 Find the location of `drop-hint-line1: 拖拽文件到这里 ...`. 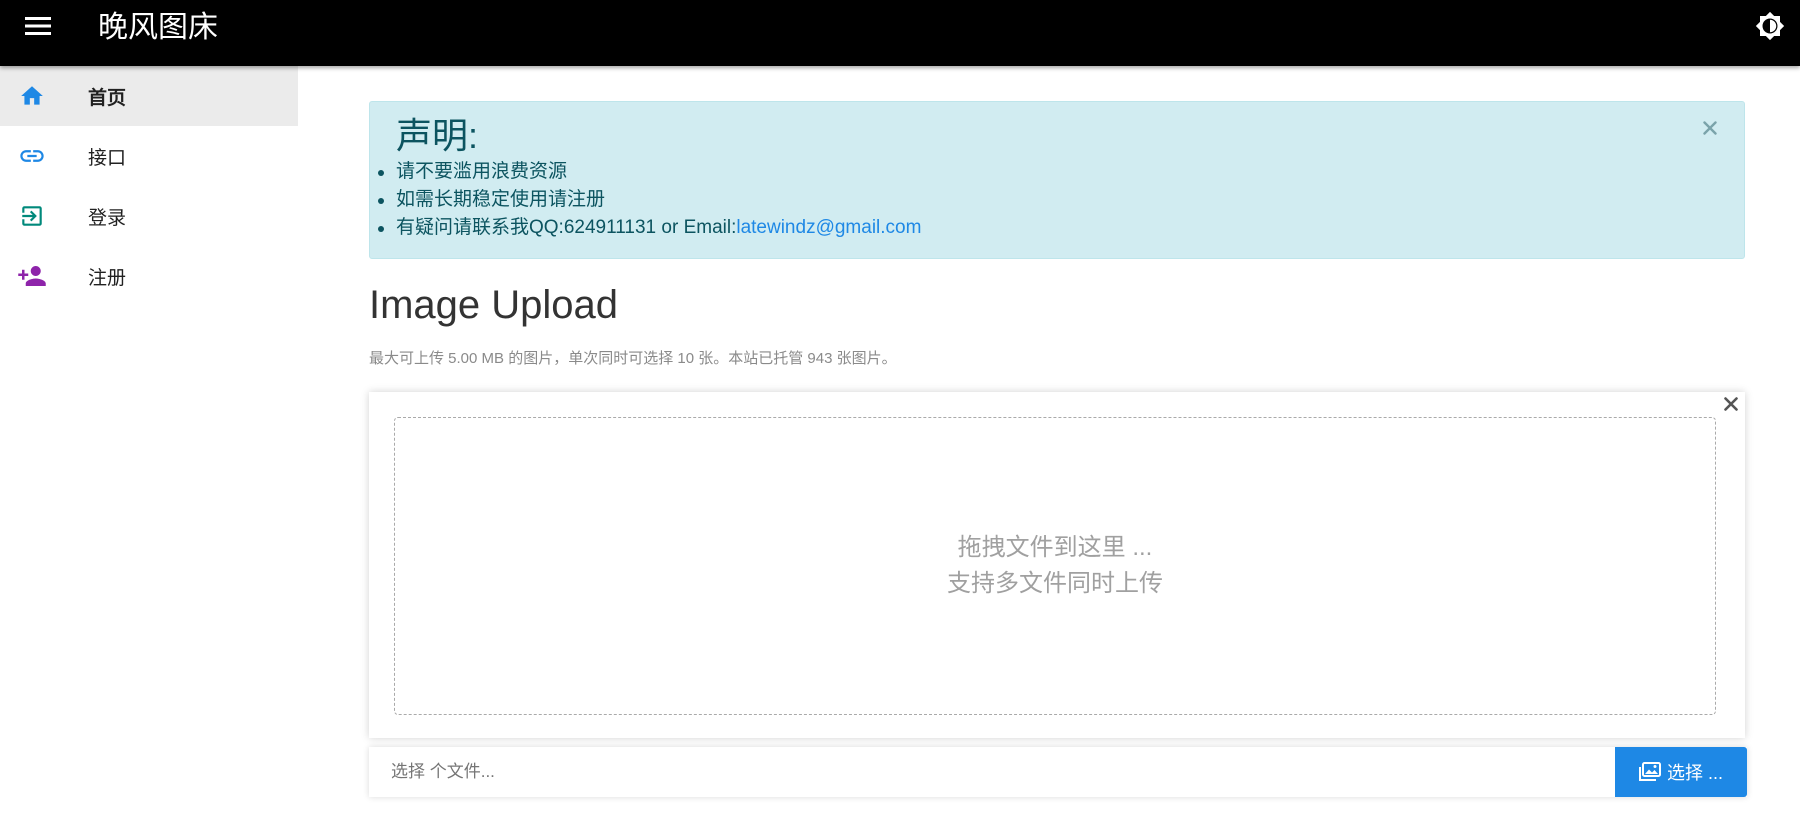

drop-hint-line1: 拖拽文件到这里 ... is located at coordinates (1055, 547).